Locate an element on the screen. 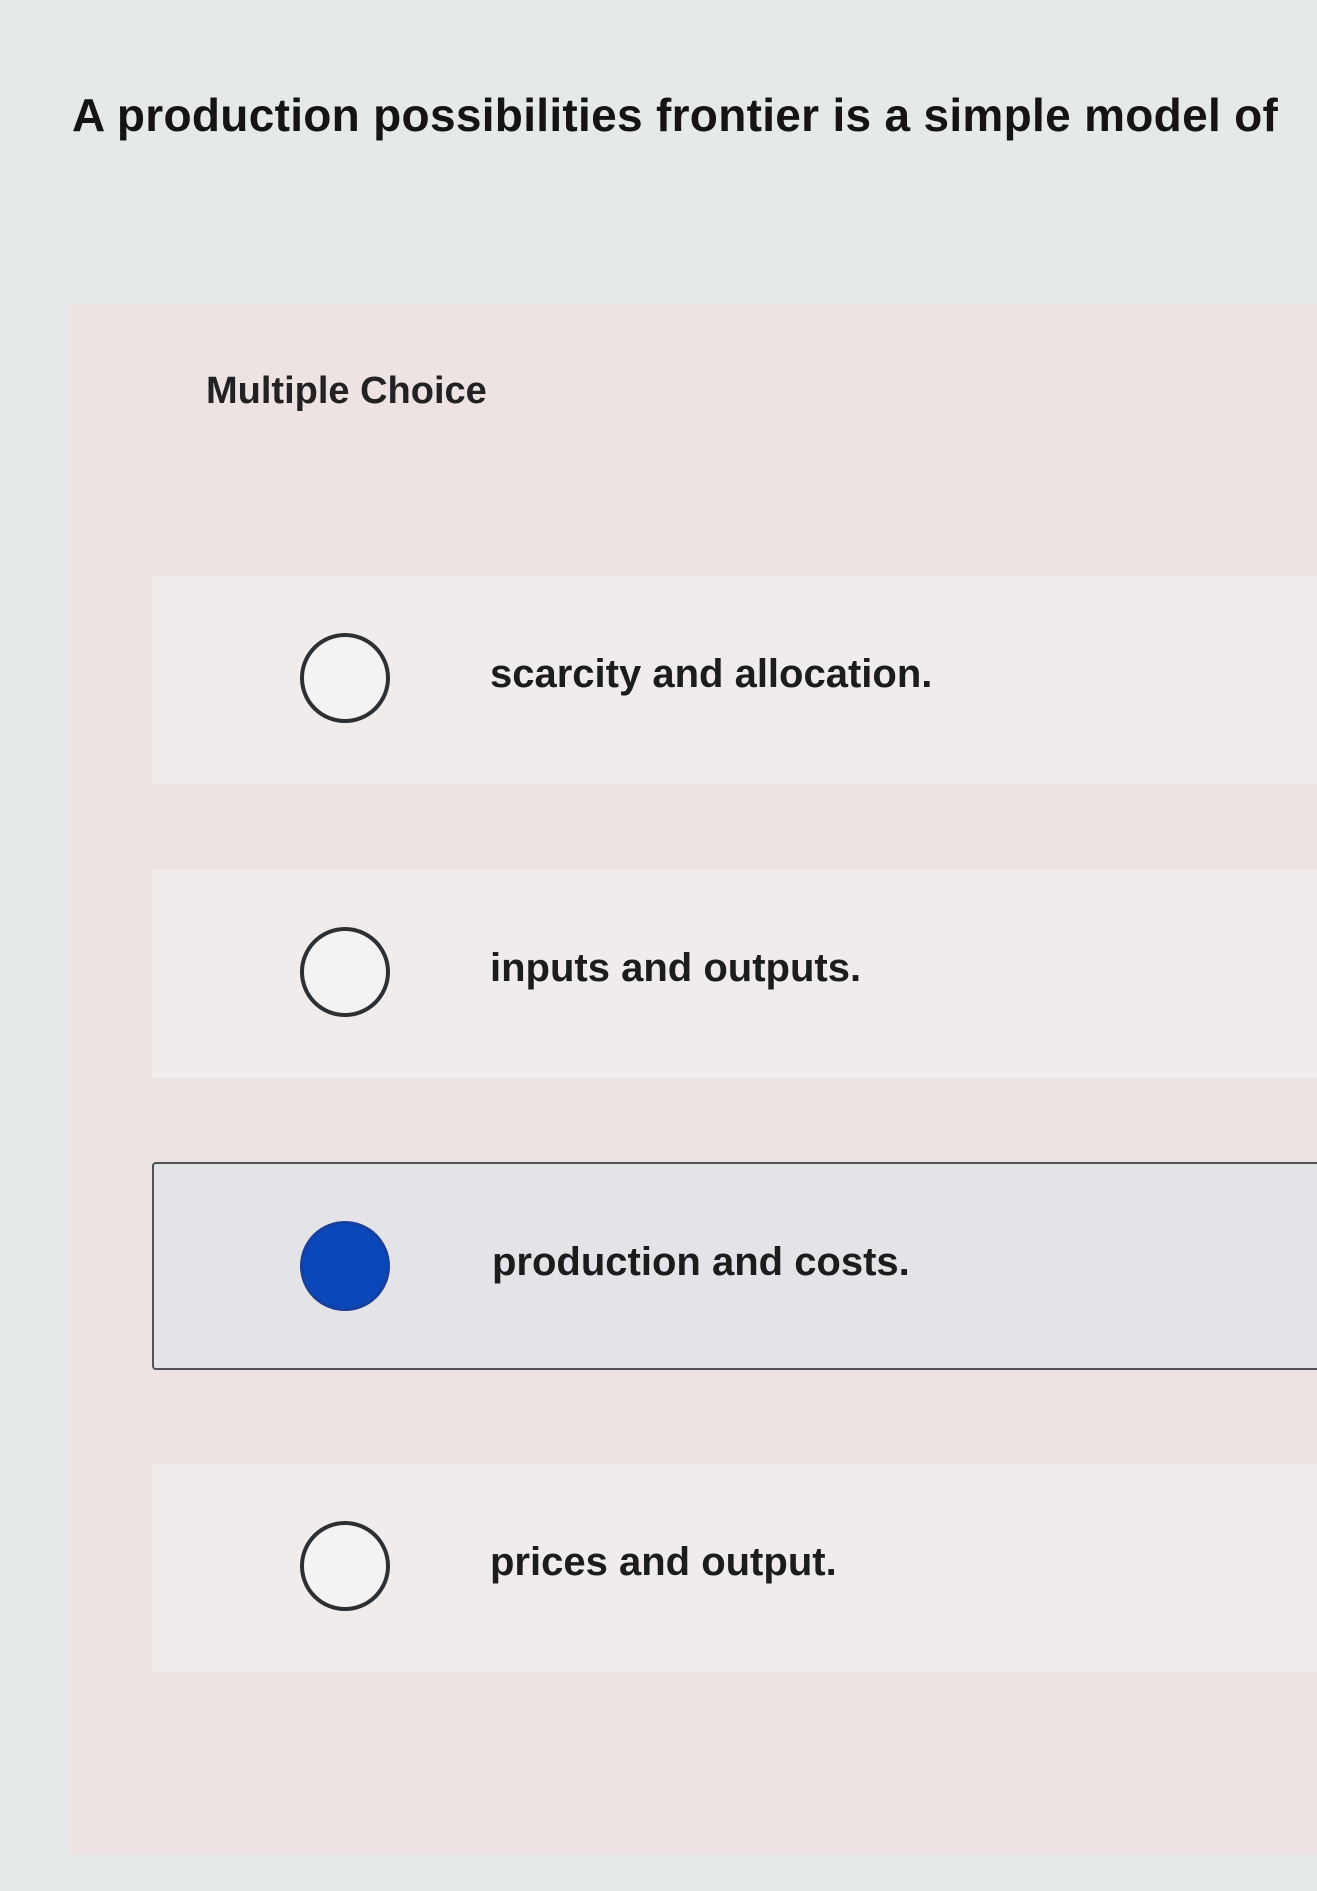 The height and width of the screenshot is (1891, 1317). answer-option-scarcity: scarcity and allocation. is located at coordinates (734, 680).